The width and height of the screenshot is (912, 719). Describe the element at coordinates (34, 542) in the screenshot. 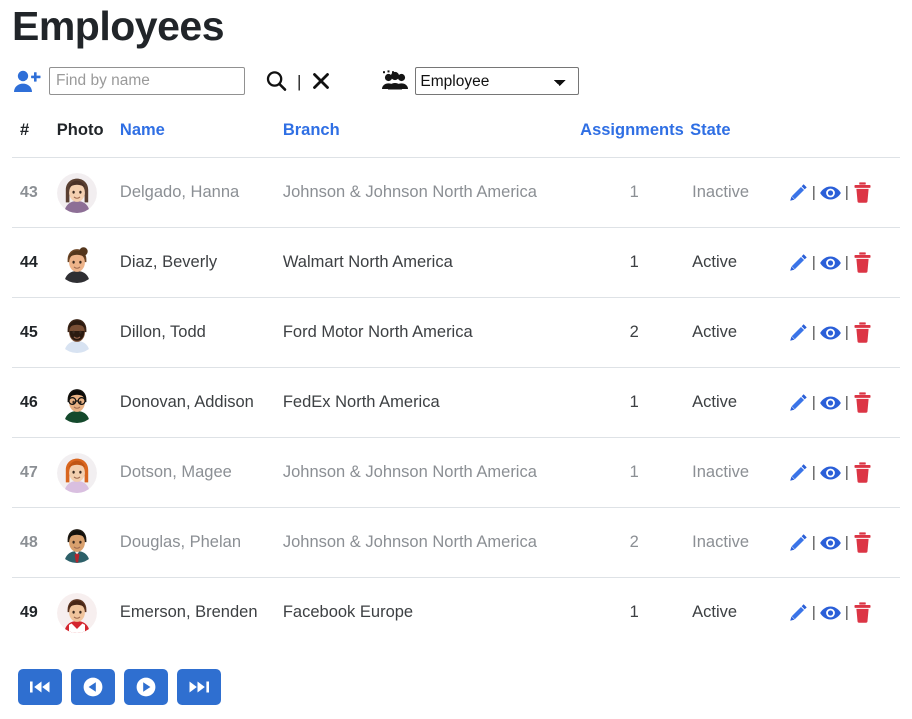

I see `cell-row-number: 48` at that location.